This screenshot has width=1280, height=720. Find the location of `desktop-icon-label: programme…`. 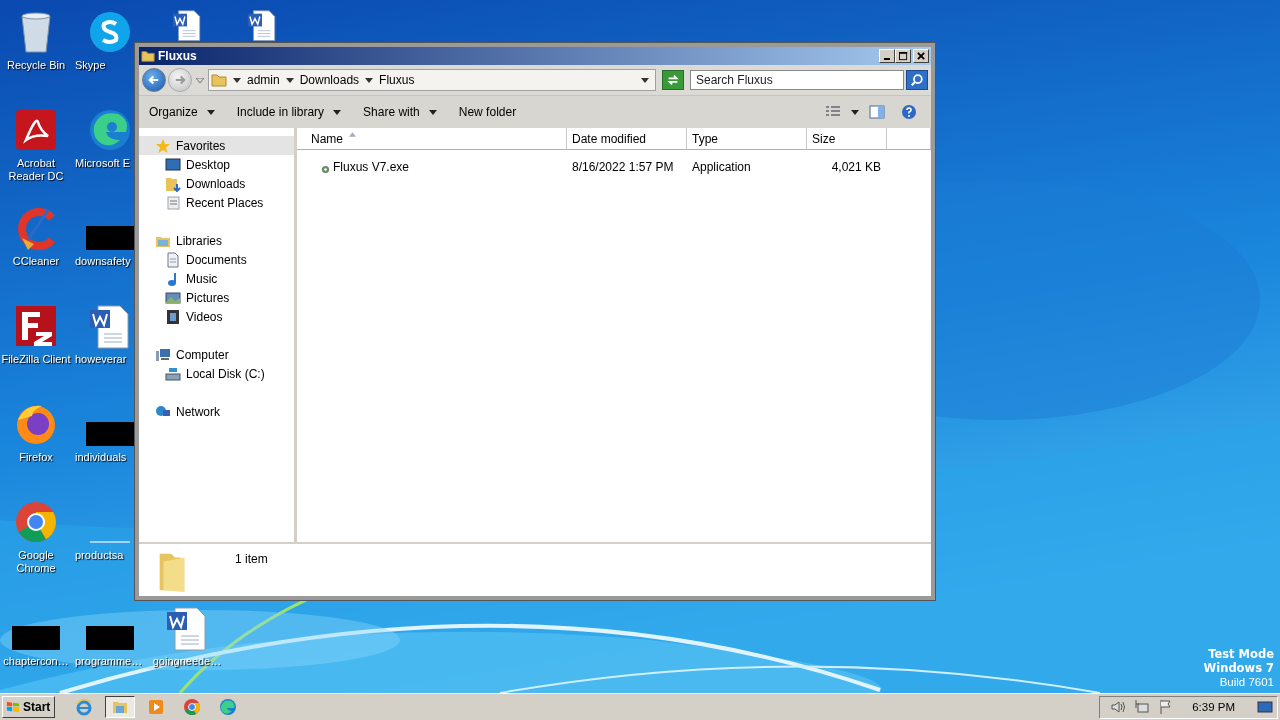

desktop-icon-label: programme… is located at coordinates (109, 661).